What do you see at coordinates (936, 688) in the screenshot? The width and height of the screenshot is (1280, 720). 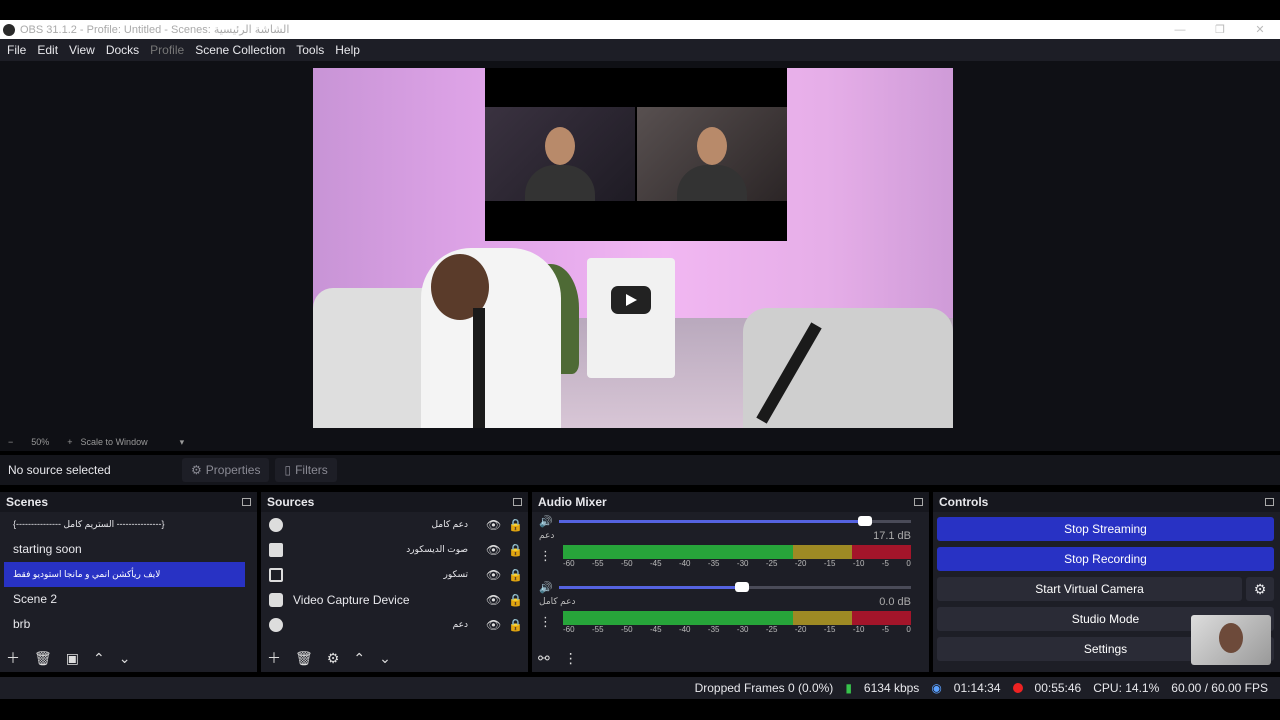 I see `live-stream-icon: ◉` at bounding box center [936, 688].